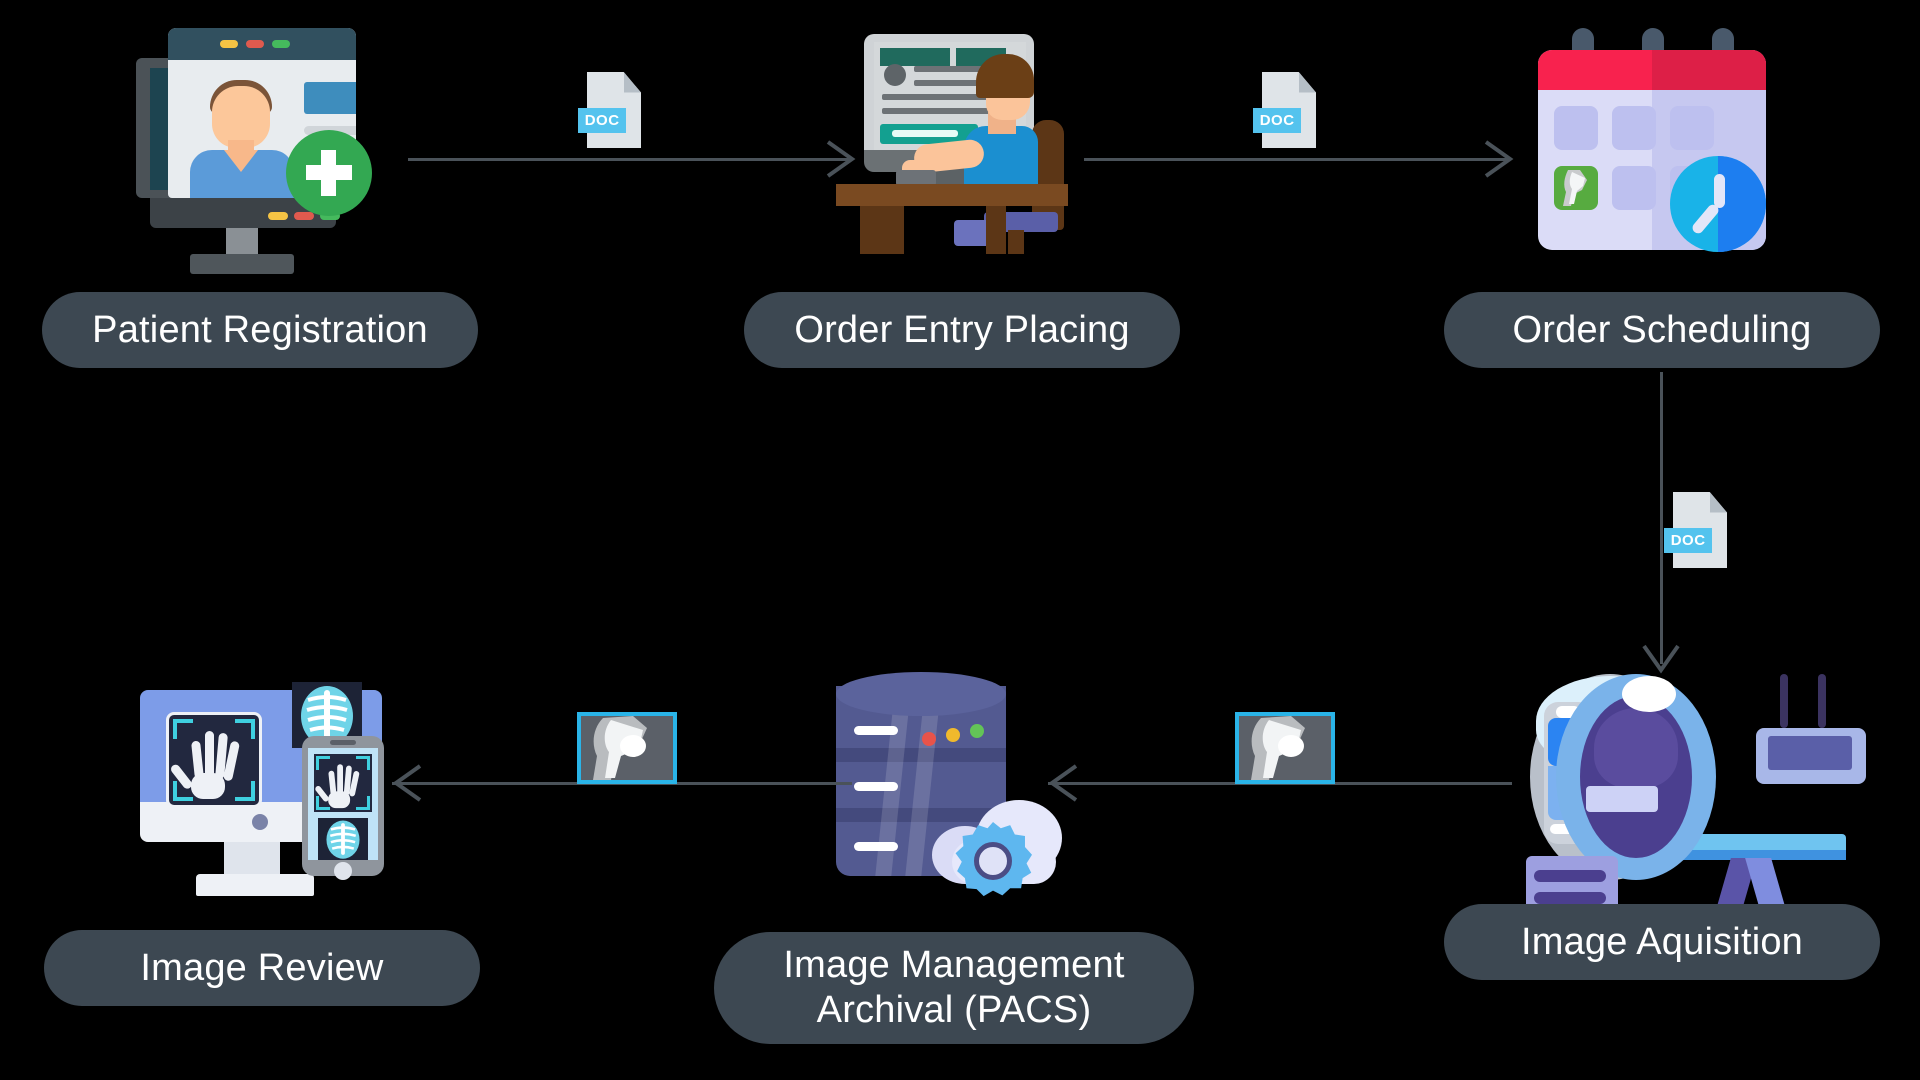 This screenshot has height=1080, width=1920. What do you see at coordinates (330, 98) in the screenshot?
I see `patient-record-field` at bounding box center [330, 98].